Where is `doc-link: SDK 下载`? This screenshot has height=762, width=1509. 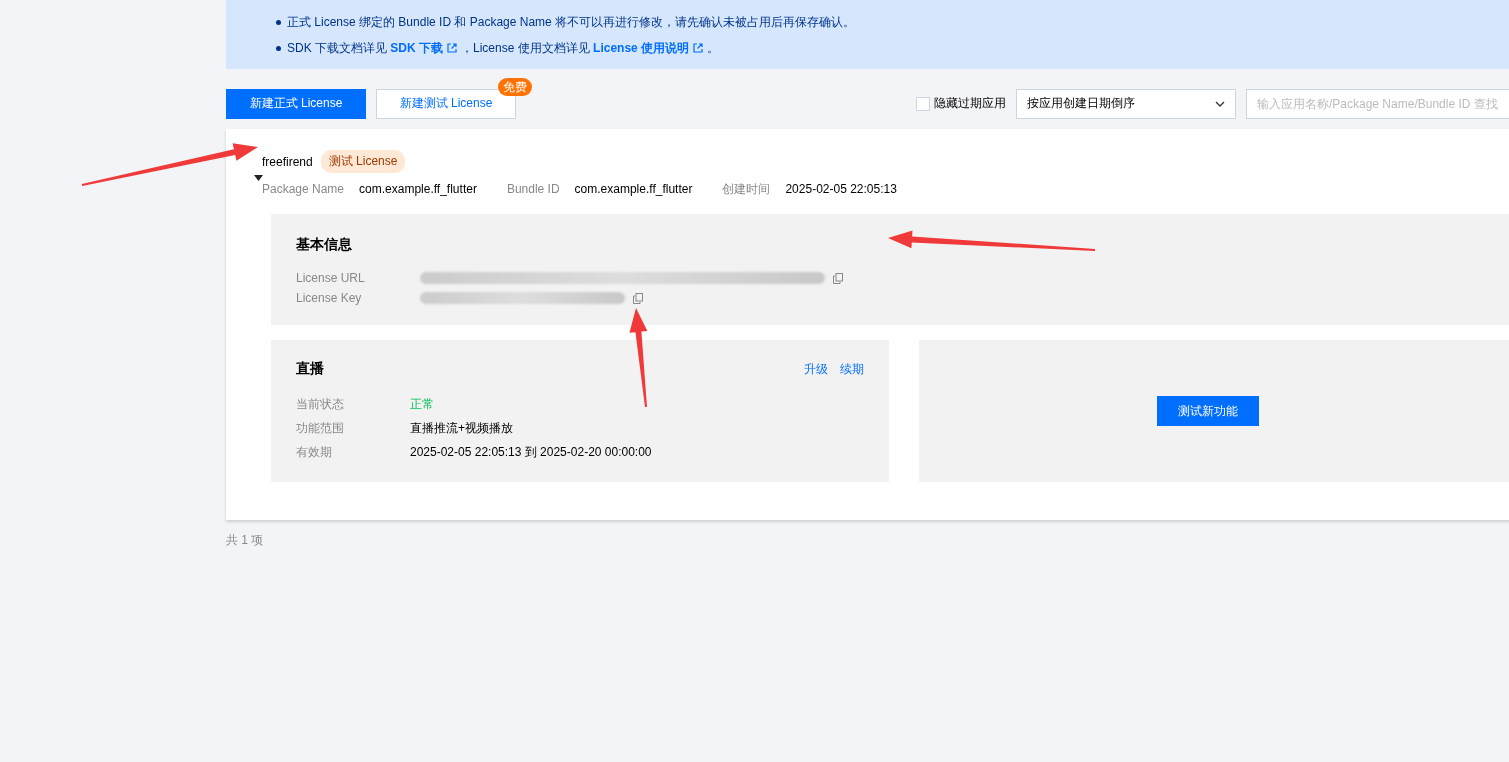
doc-link: SDK 下载 is located at coordinates (416, 47).